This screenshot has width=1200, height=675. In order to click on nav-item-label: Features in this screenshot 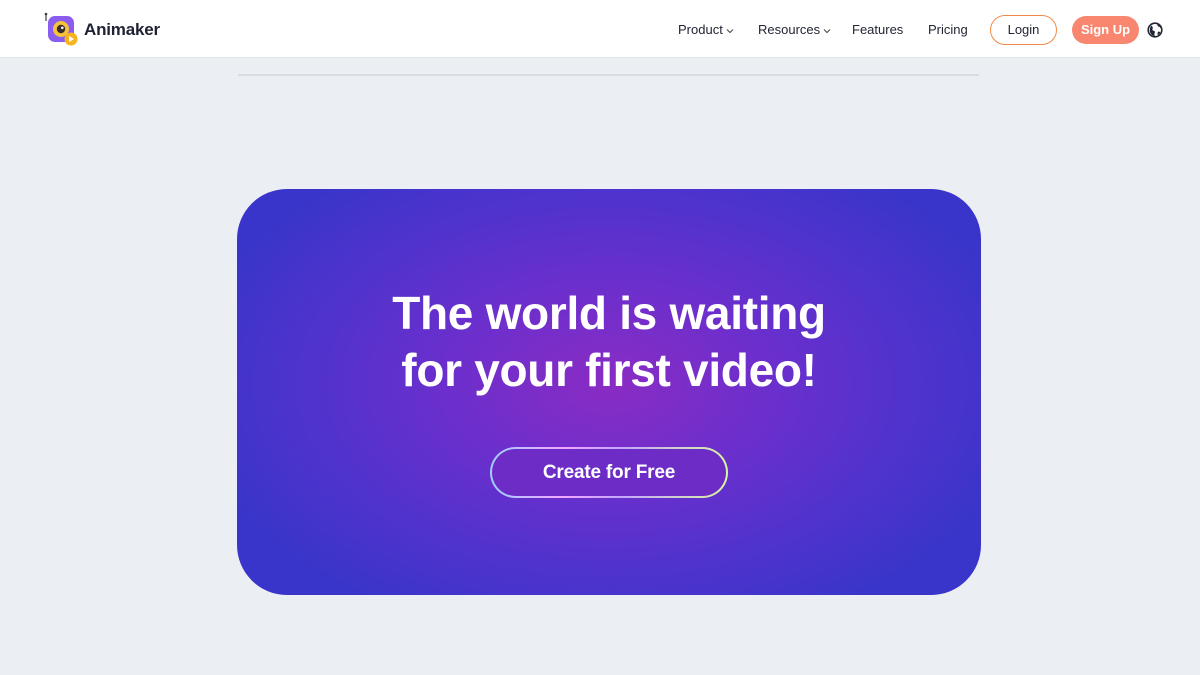, I will do `click(878, 29)`.